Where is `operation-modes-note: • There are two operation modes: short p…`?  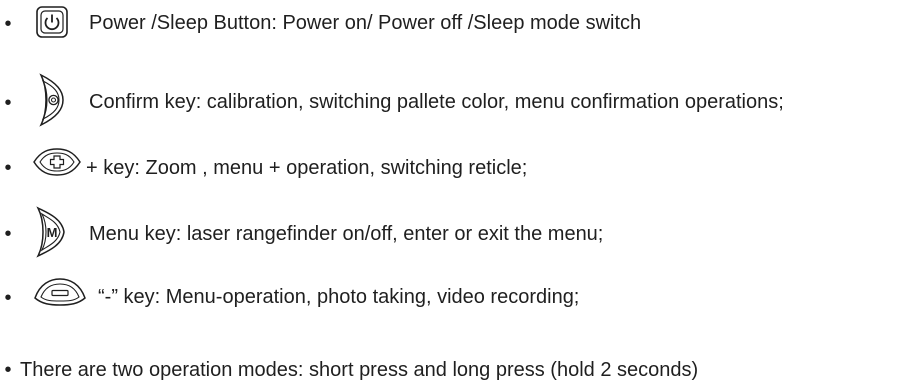 operation-modes-note: • There are two operation modes: short p… is located at coordinates (450, 359).